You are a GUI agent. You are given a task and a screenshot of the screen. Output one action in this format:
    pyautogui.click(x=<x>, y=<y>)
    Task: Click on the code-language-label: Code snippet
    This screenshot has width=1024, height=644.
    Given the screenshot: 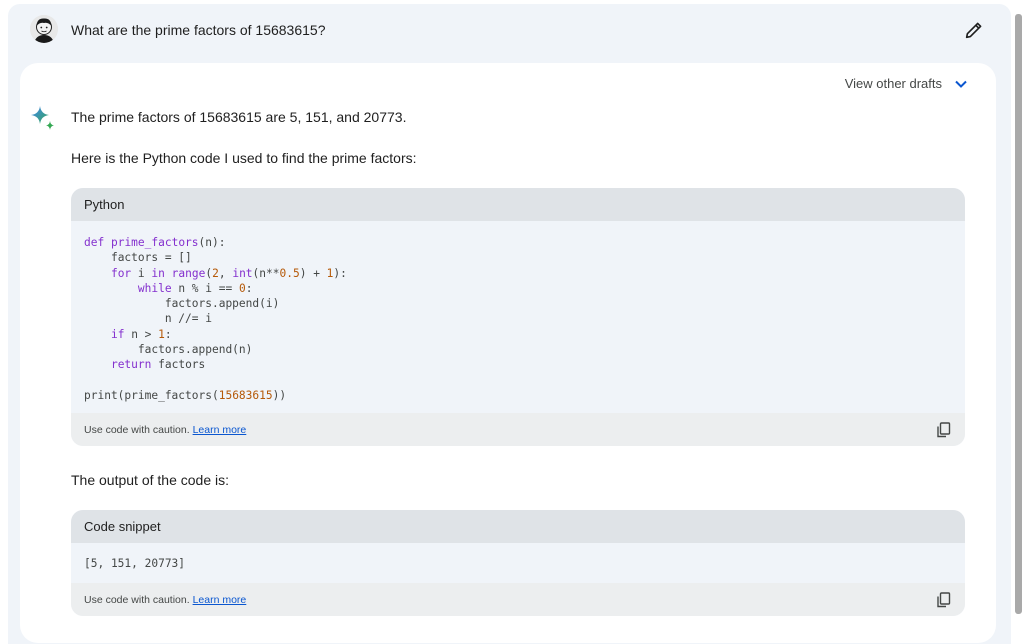 What is the action you would take?
    pyautogui.click(x=518, y=526)
    